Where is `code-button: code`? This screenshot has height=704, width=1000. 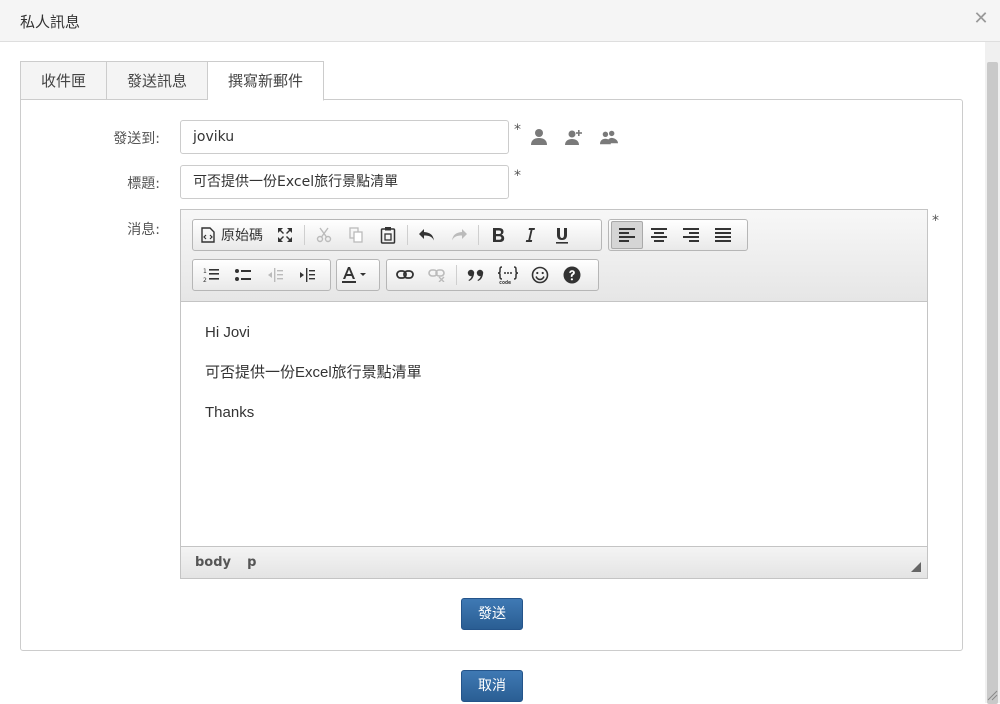 code-button: code is located at coordinates (508, 275).